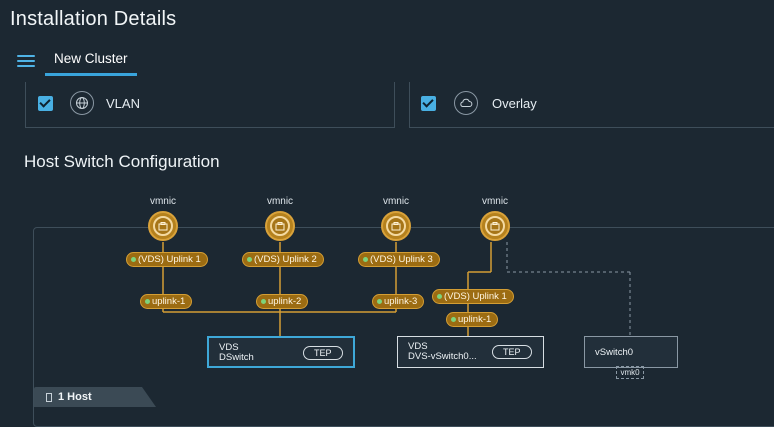 This screenshot has height=427, width=774. I want to click on host-icon, so click(49, 397).